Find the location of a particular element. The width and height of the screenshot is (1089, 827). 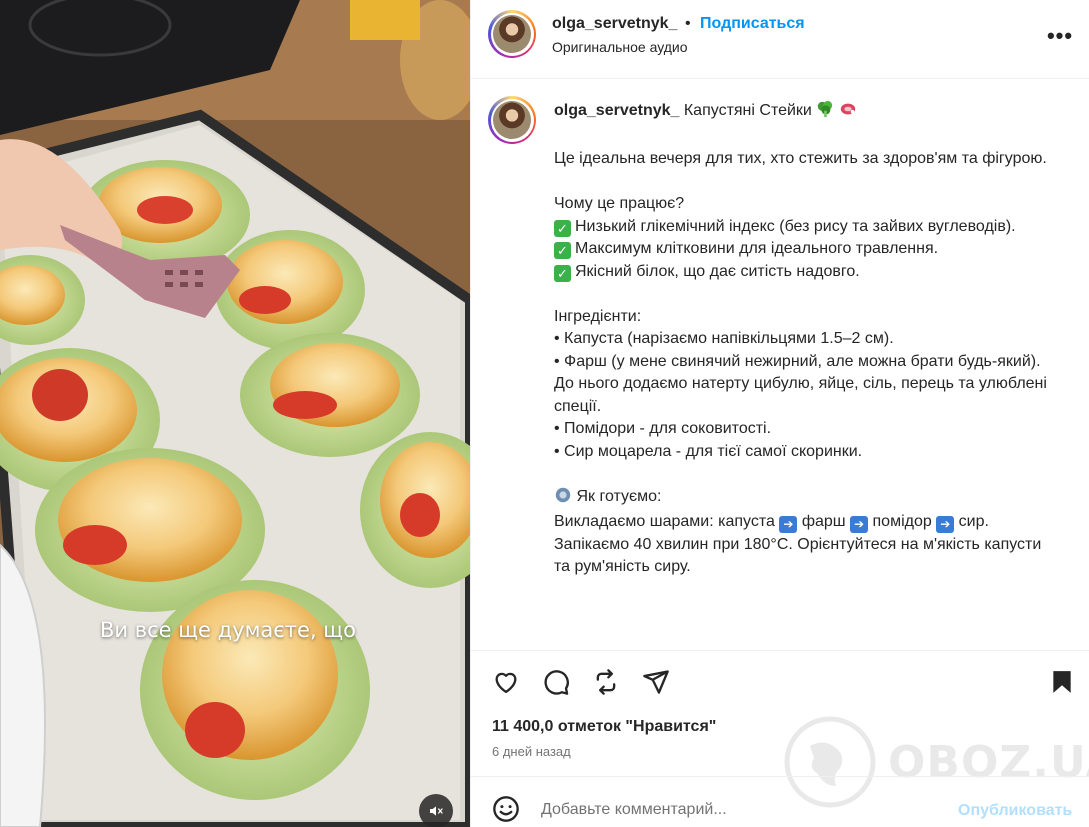

publish-button: Опубликовать is located at coordinates (1015, 811).